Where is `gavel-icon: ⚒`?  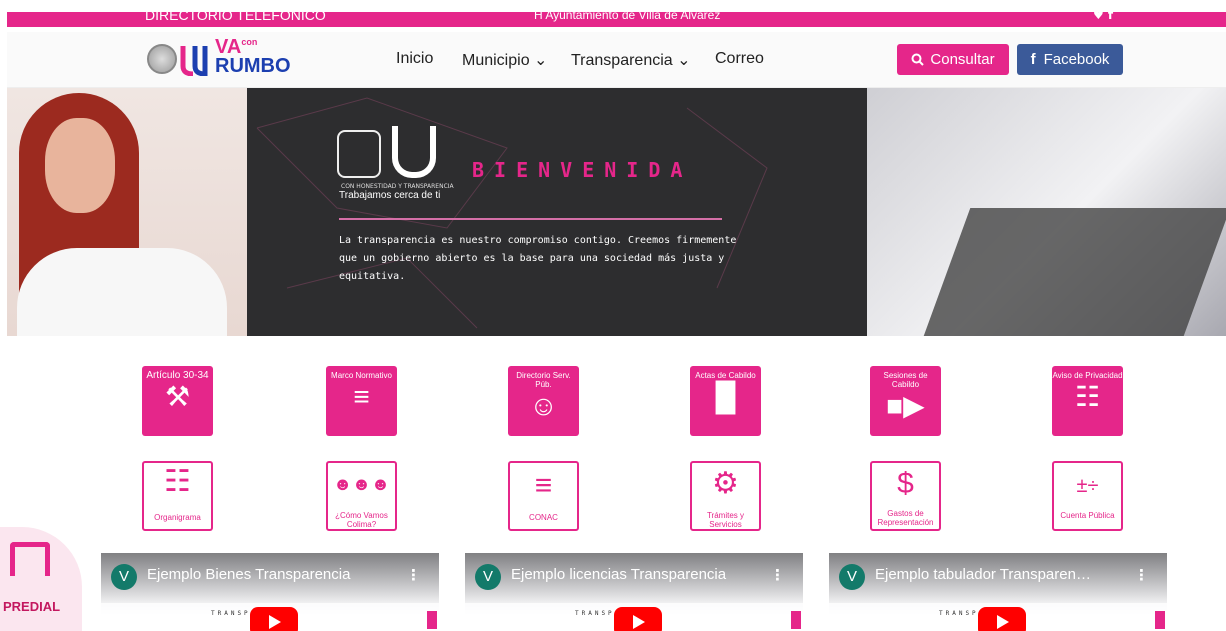 gavel-icon: ⚒ is located at coordinates (177, 396).